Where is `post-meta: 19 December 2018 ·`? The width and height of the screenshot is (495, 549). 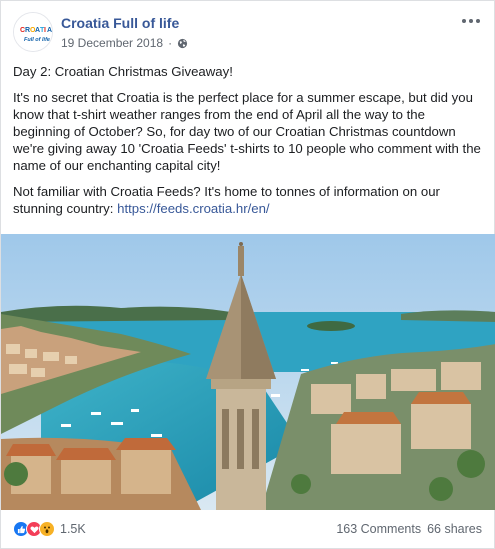
post-meta: 19 December 2018 · is located at coordinates (124, 43).